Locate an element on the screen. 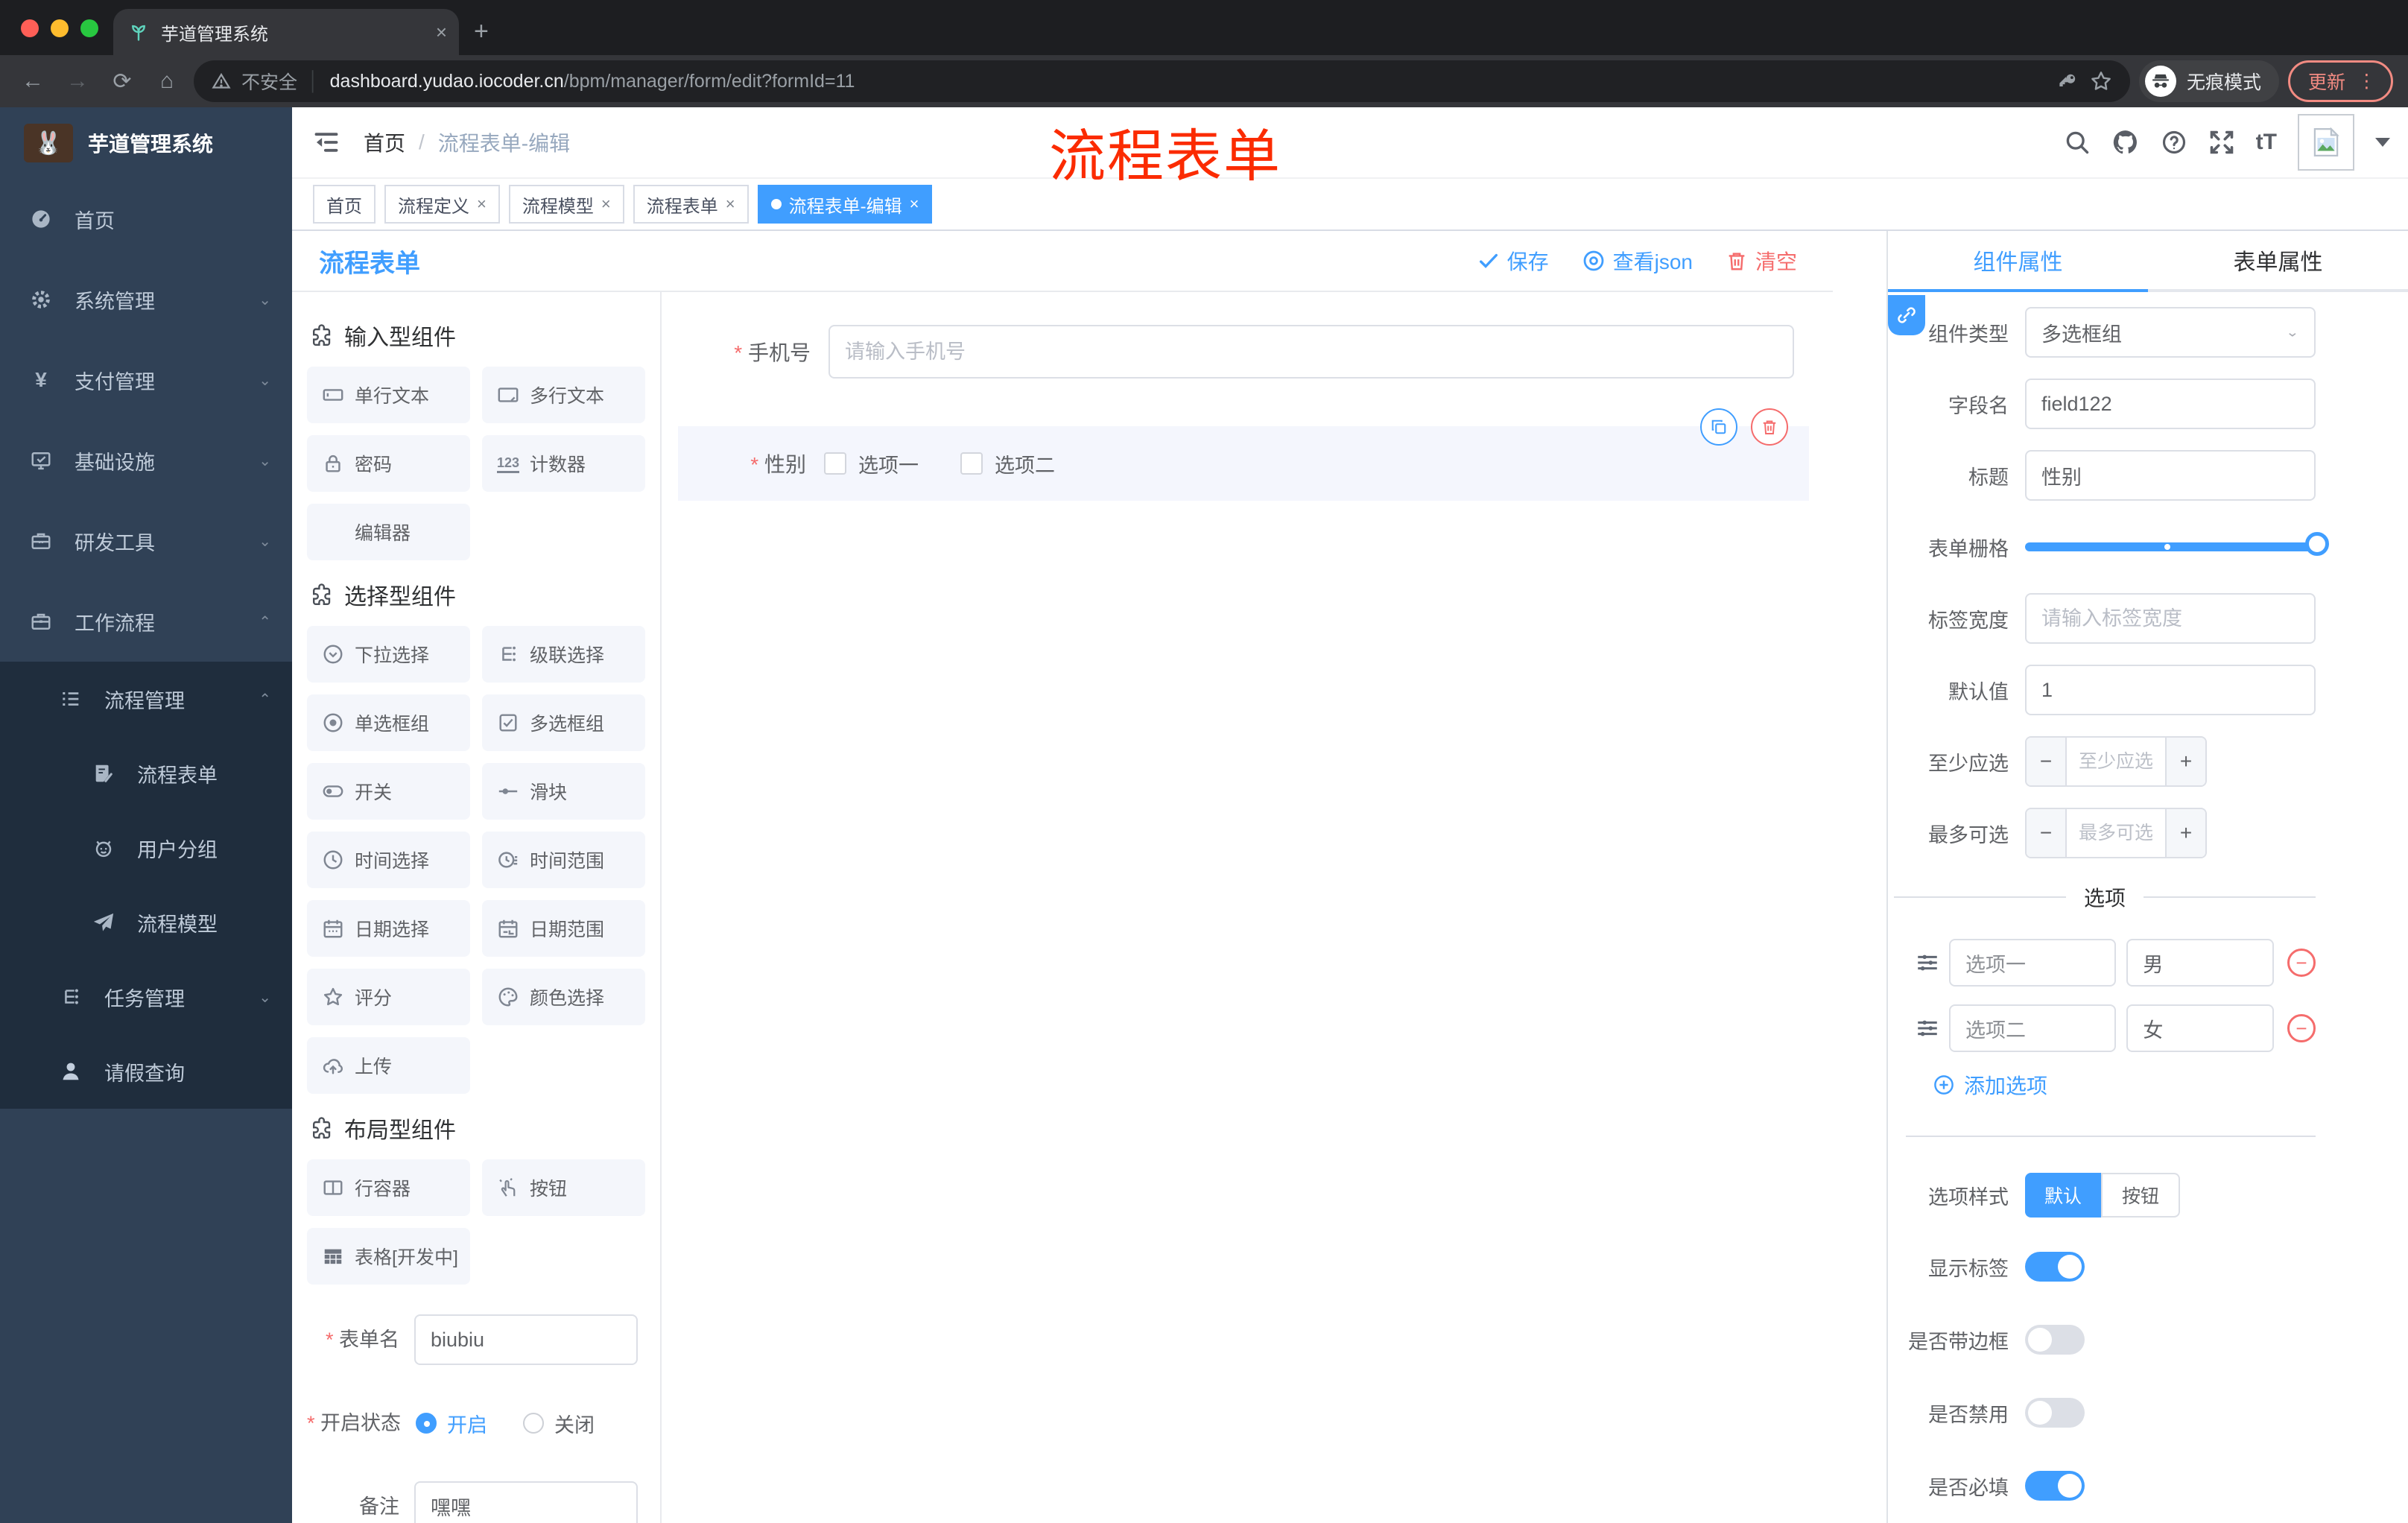 The height and width of the screenshot is (1523, 2408). tag-process-form: 流程表单 × is located at coordinates (691, 204).